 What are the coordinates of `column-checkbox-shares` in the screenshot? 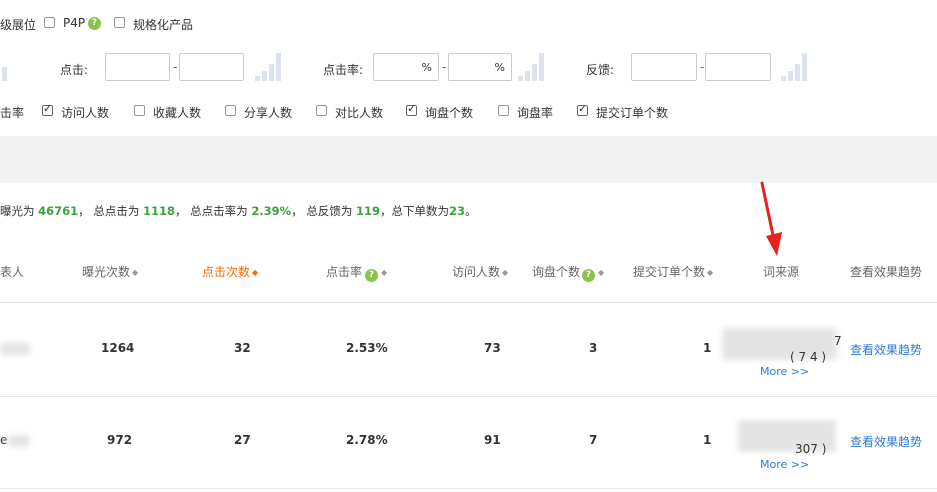 It's located at (230, 110).